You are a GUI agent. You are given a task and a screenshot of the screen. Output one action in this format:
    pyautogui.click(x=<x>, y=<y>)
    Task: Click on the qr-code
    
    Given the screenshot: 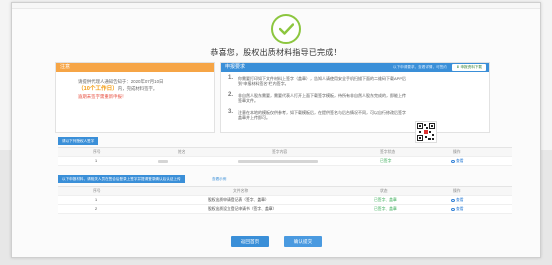 What is the action you would take?
    pyautogui.click(x=426, y=132)
    